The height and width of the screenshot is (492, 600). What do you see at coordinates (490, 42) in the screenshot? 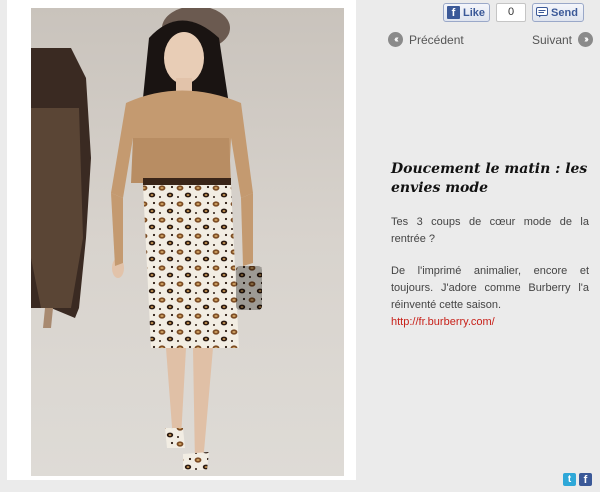
I see `article-navigation: ‹‹ Précédent Suivant ››` at bounding box center [490, 42].